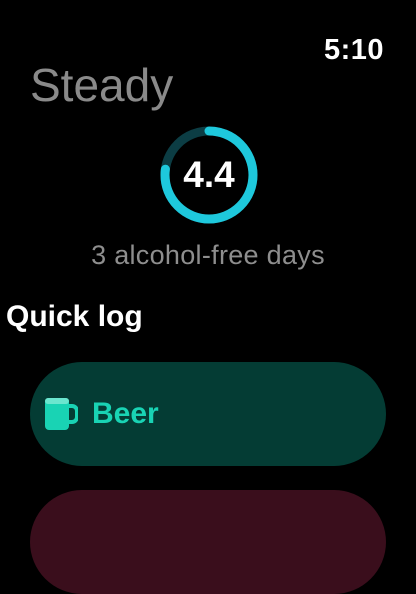 The height and width of the screenshot is (594, 416). I want to click on status-time: 5:10, so click(353, 50).